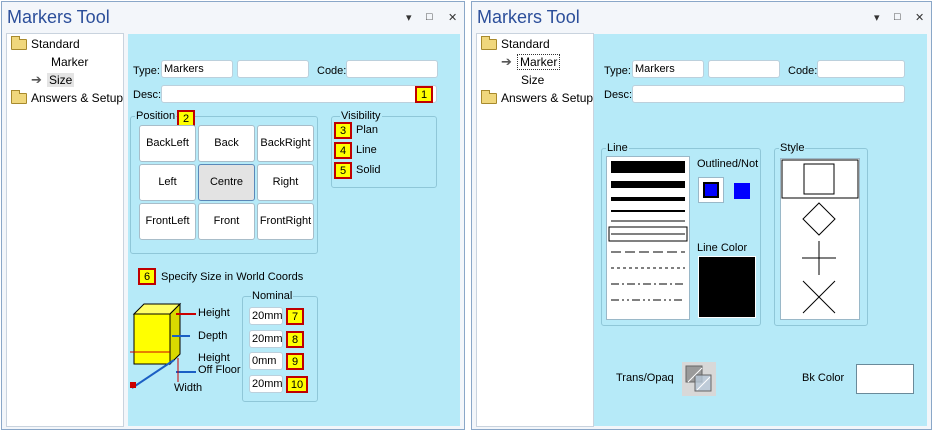 Image resolution: width=933 pixels, height=432 pixels. I want to click on visibility-title: Visibility, so click(361, 116).